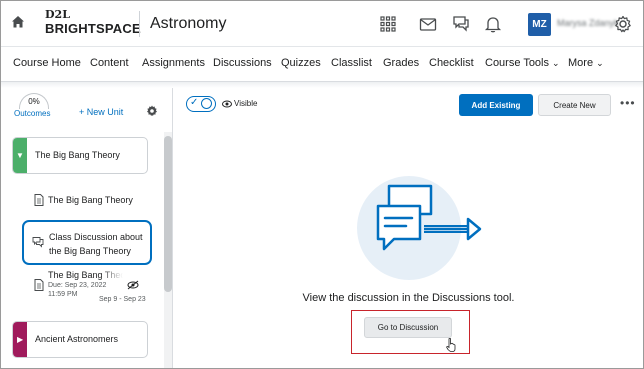 This screenshot has height=369, width=644. Describe the element at coordinates (47, 63) in the screenshot. I see `nav-course-home: Course Home` at that location.